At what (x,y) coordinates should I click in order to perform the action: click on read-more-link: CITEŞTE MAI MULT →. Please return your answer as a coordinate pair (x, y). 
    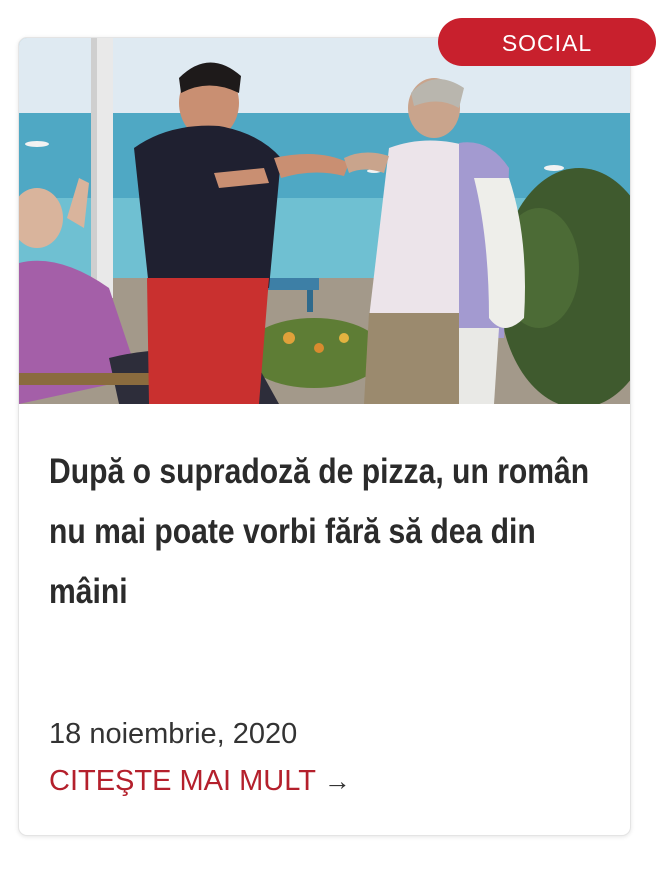
    Looking at the image, I should click on (200, 781).